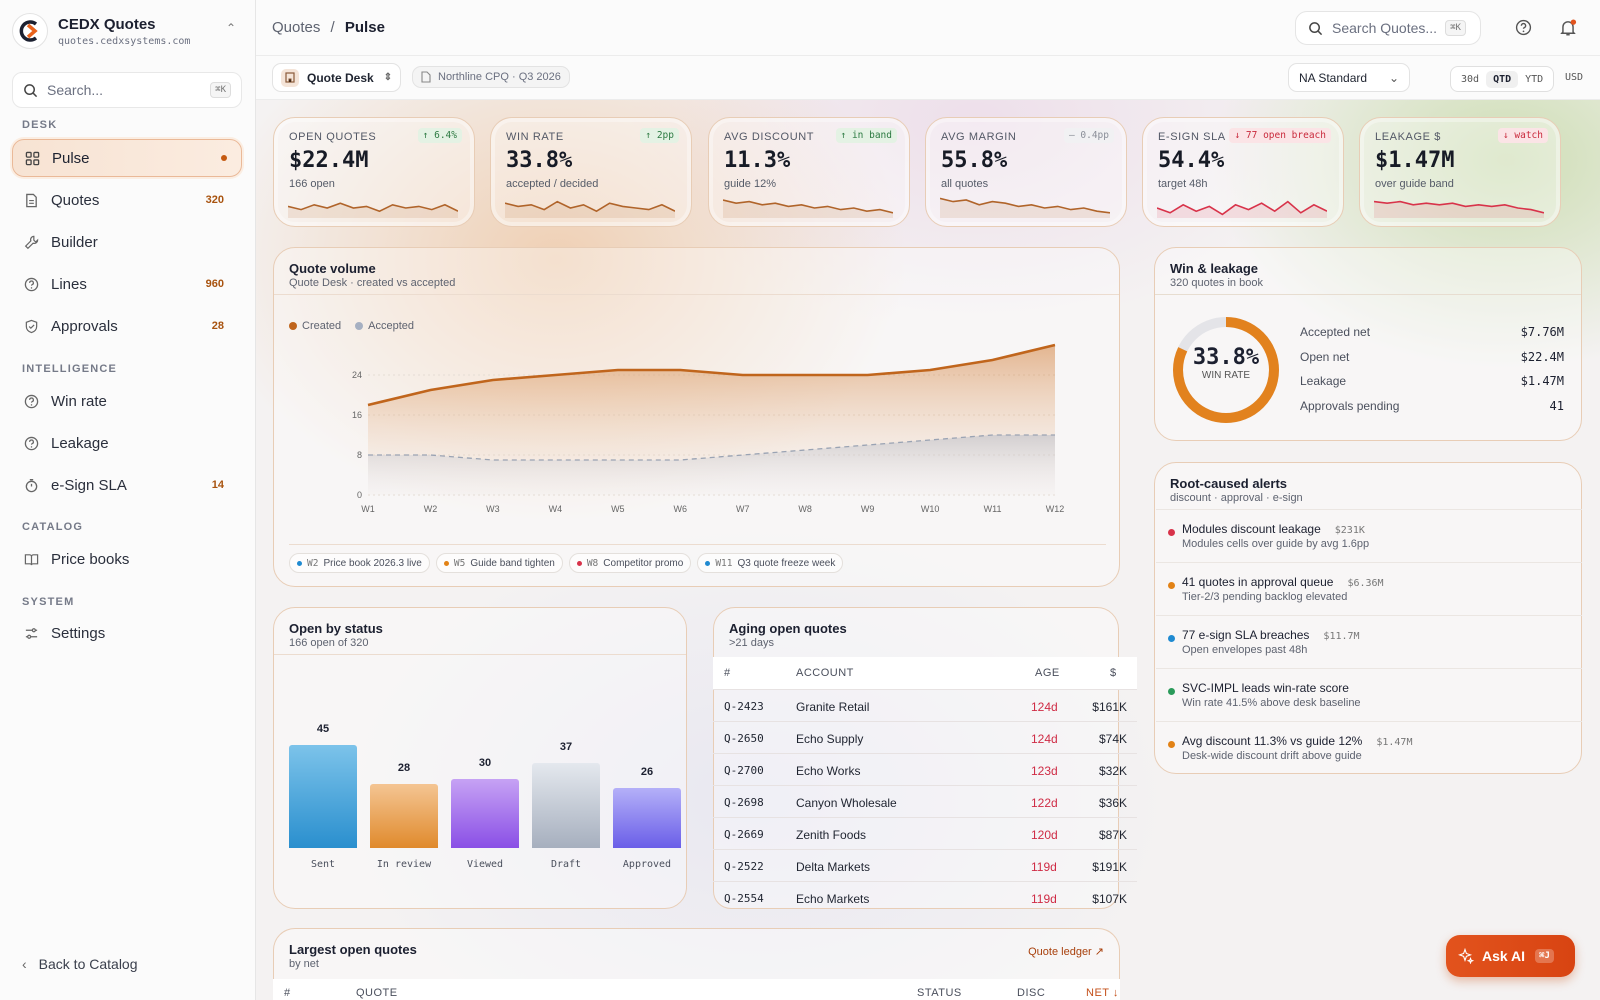  I want to click on ask-ai-label: Ask AI, so click(1504, 956).